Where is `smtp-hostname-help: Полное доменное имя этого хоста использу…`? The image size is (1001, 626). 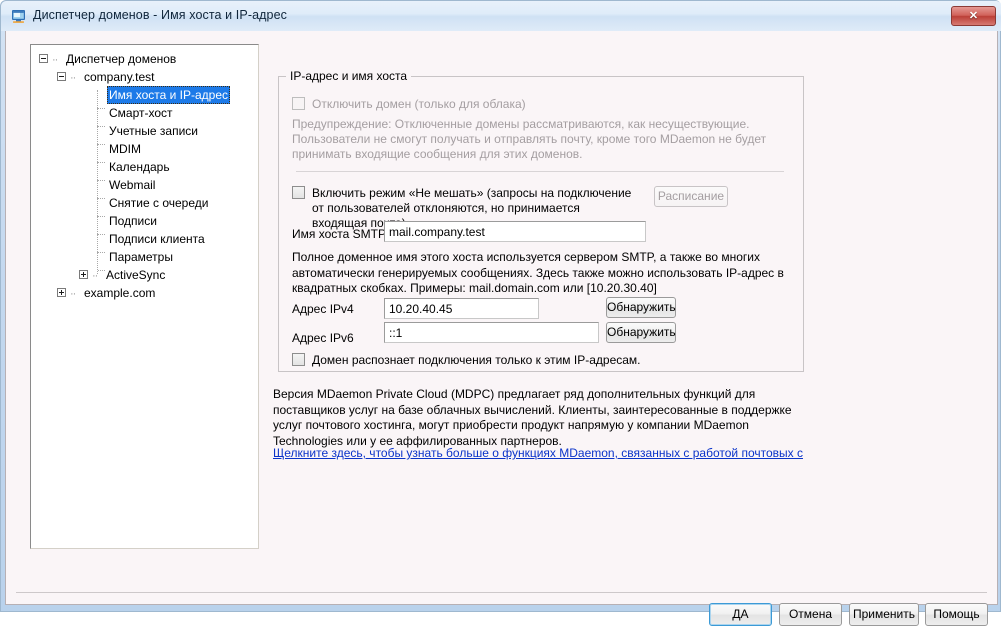 smtp-hostname-help: Полное доменное имя этого хоста использу… is located at coordinates (538, 272).